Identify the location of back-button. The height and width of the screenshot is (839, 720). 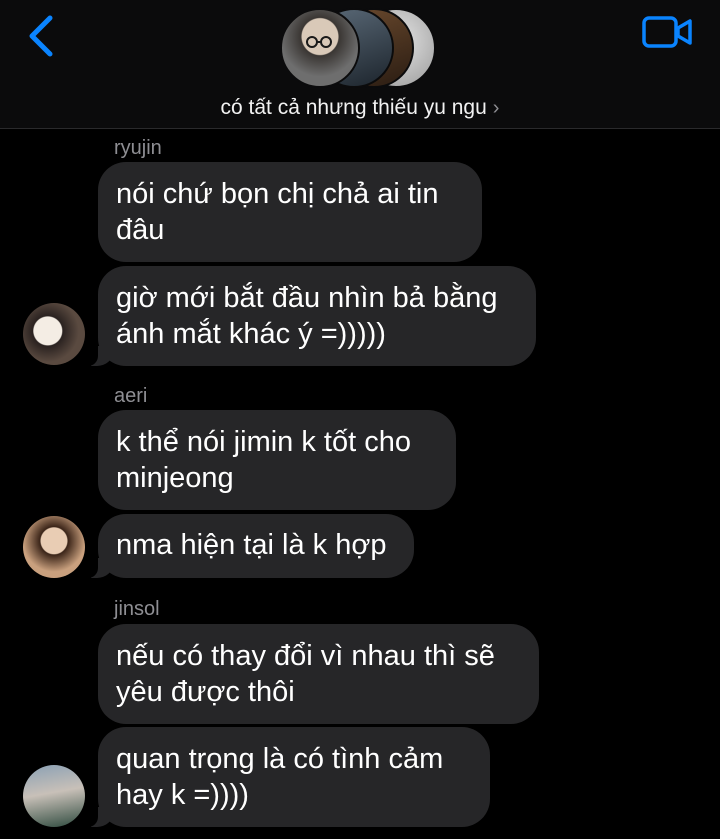
(44, 36).